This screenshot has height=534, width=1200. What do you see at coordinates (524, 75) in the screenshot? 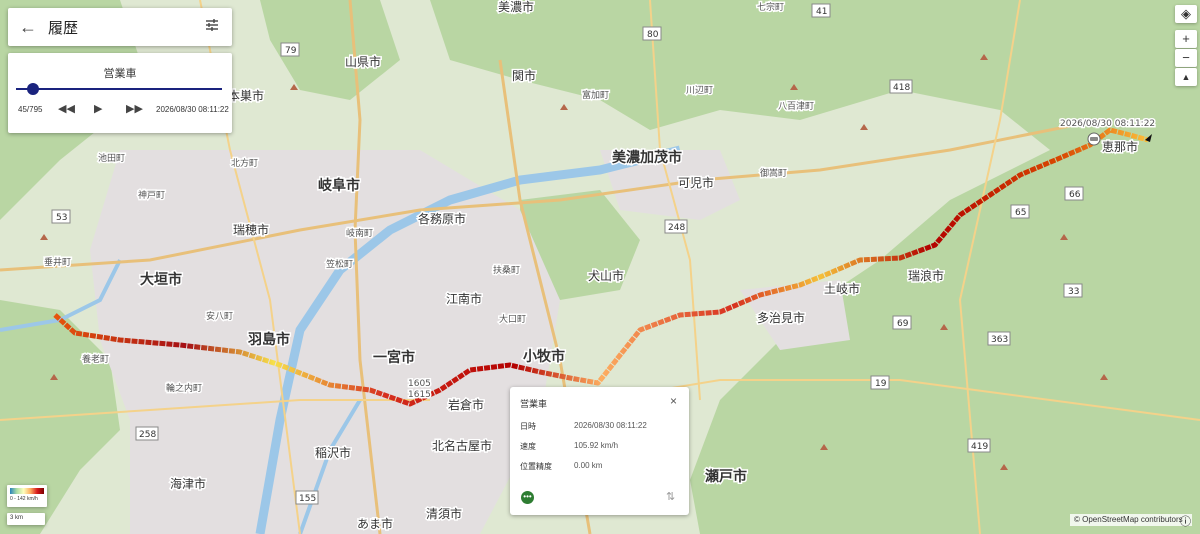
I see `city-label: 関市` at bounding box center [524, 75].